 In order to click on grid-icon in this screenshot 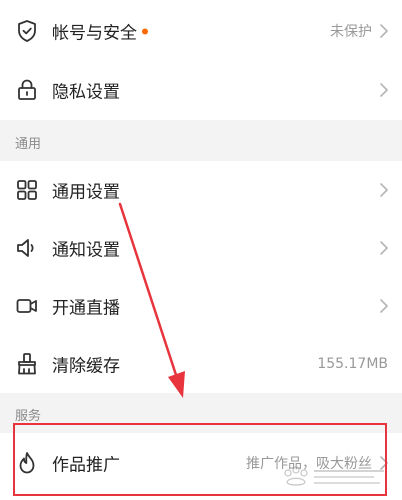, I will do `click(27, 190)`.